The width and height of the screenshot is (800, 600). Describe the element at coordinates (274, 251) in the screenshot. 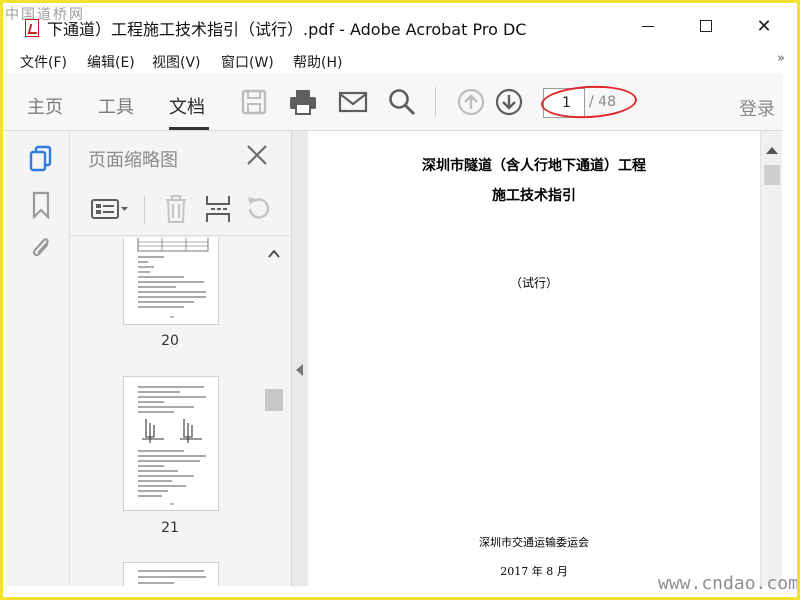

I see `panel-scroll-up-icon` at that location.